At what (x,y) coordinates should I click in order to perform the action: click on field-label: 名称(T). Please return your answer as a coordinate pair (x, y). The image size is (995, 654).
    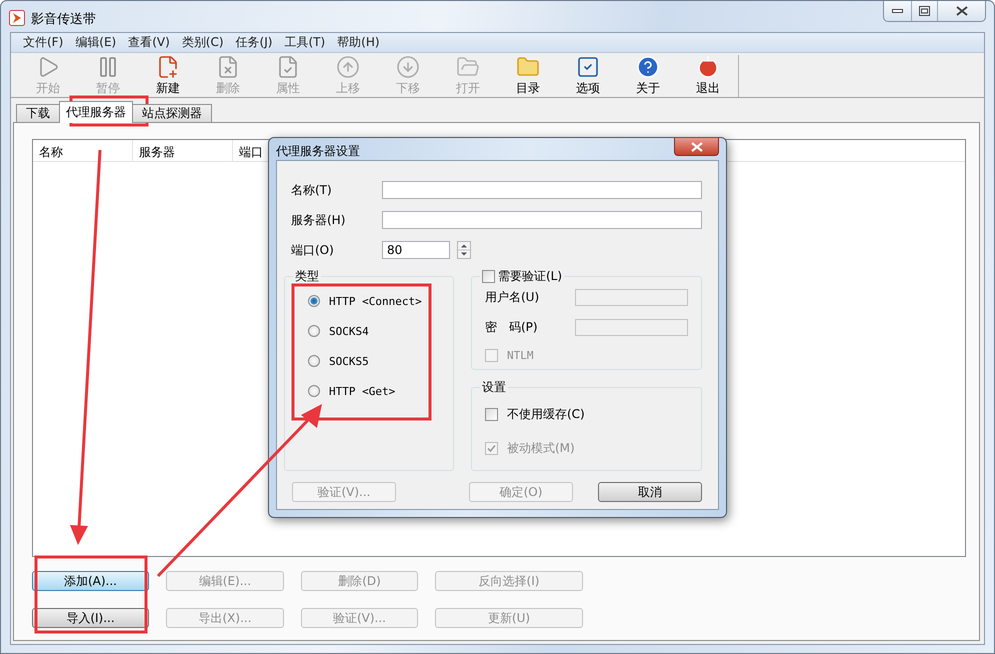
    Looking at the image, I should click on (312, 190).